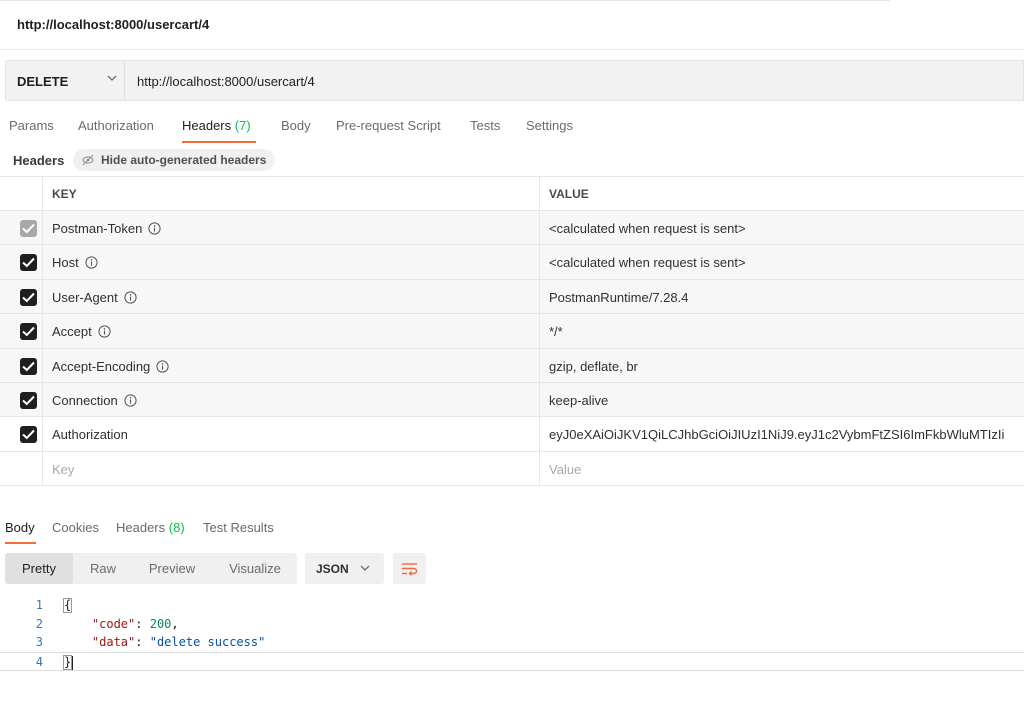  I want to click on header-key-text: Connection, so click(85, 400).